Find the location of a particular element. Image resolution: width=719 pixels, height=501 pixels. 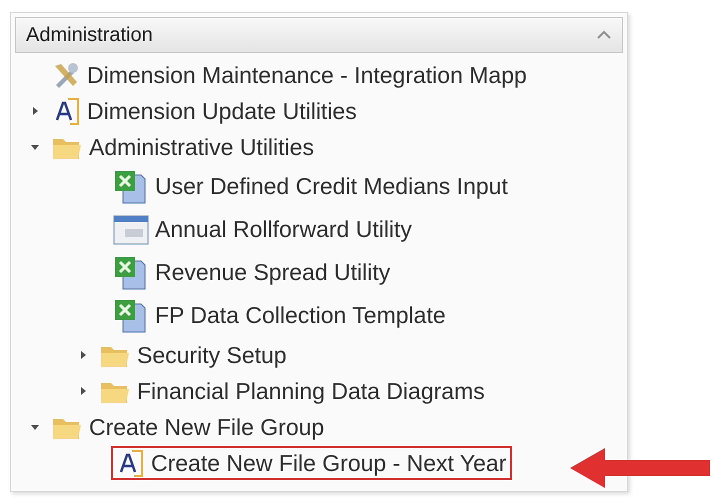

panel-header: Administration is located at coordinates (319, 35).